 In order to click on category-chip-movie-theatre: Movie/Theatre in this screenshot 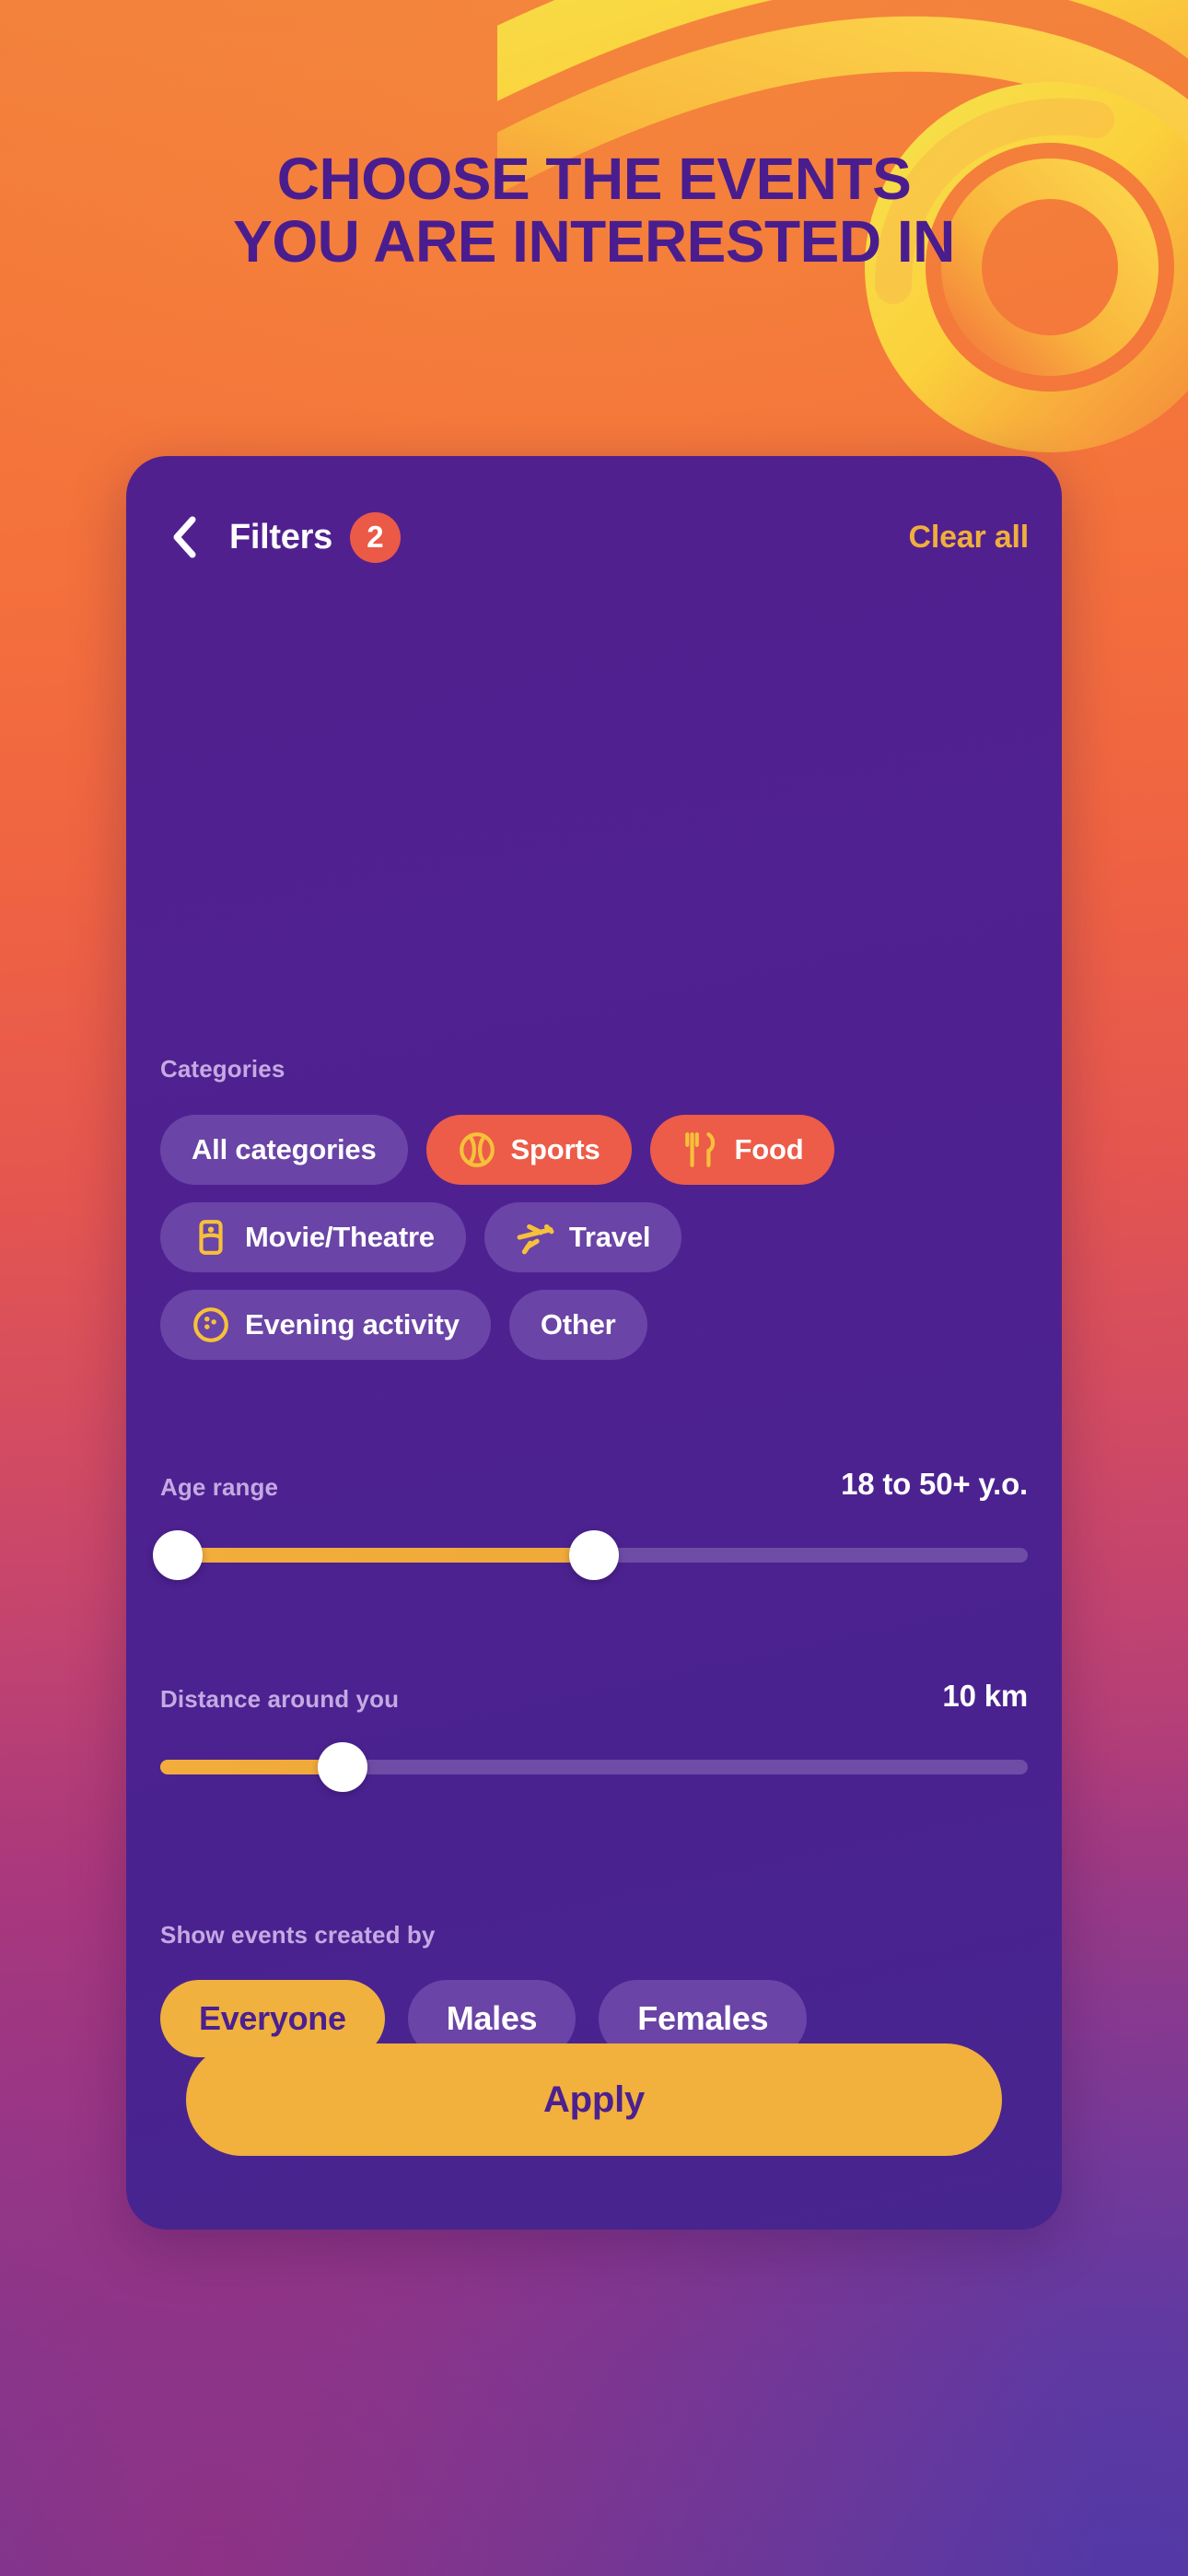, I will do `click(313, 1237)`.